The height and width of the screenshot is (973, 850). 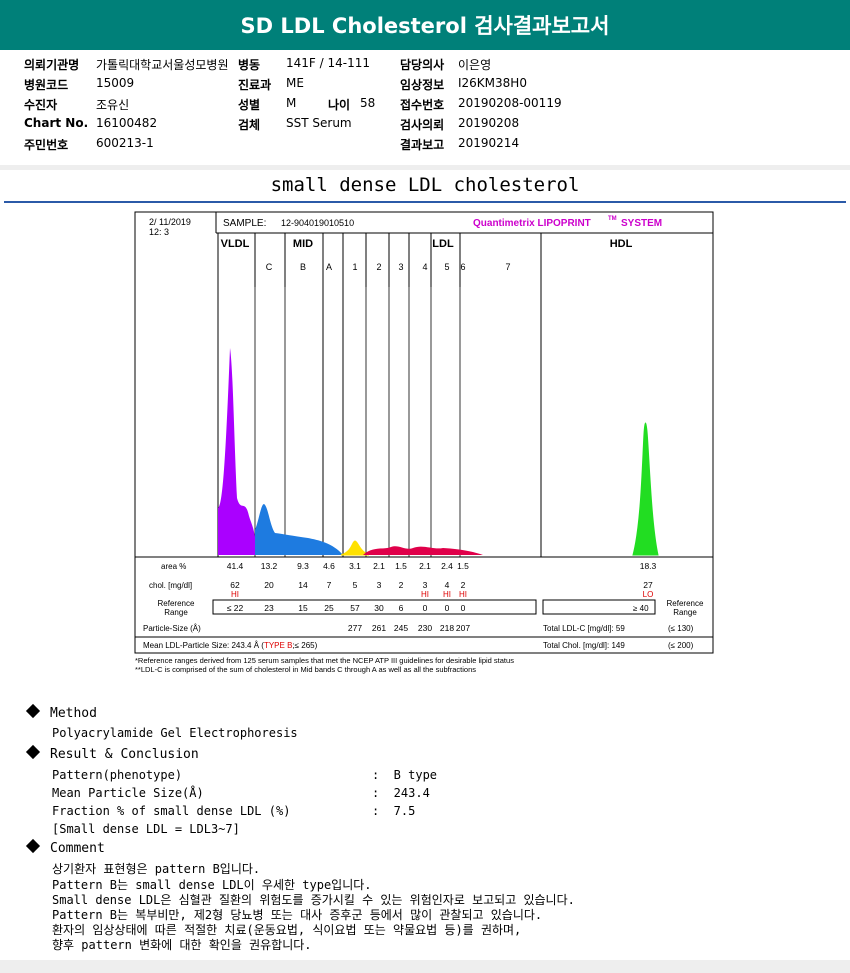 What do you see at coordinates (648, 585) in the screenshot?
I see `chol-value: 27` at bounding box center [648, 585].